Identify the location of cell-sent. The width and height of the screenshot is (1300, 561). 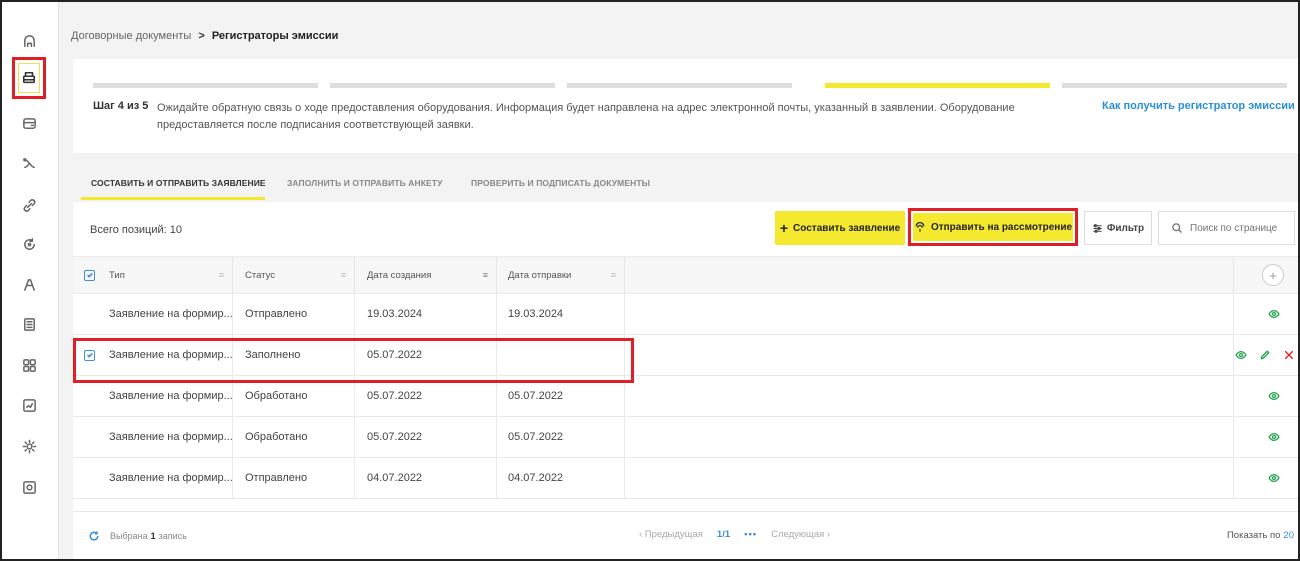
(561, 355).